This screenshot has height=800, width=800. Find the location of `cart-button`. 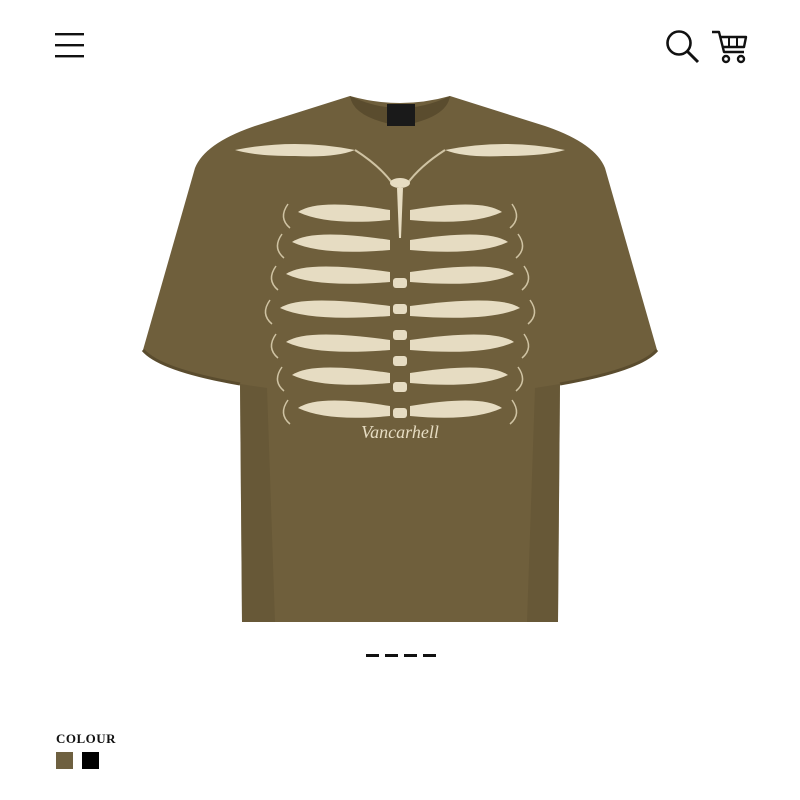

cart-button is located at coordinates (731, 46).